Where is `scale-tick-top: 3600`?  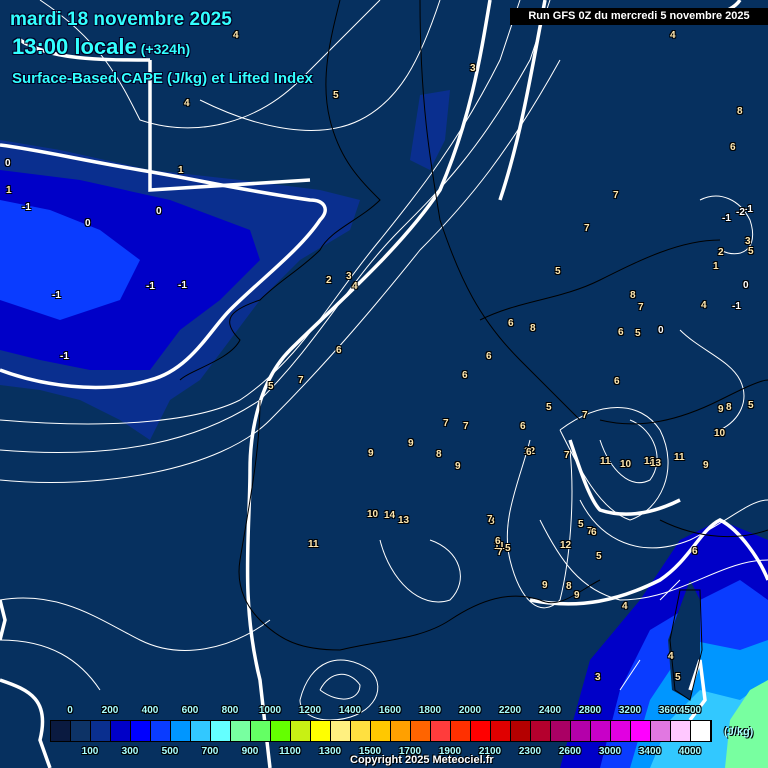 scale-tick-top: 3600 is located at coordinates (670, 710).